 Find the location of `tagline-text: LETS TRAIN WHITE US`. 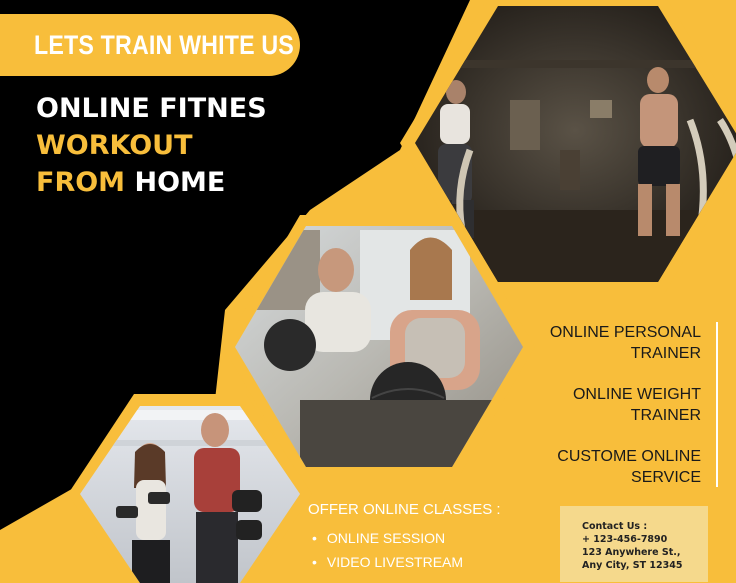

tagline-text: LETS TRAIN WHITE US is located at coordinates (164, 44).